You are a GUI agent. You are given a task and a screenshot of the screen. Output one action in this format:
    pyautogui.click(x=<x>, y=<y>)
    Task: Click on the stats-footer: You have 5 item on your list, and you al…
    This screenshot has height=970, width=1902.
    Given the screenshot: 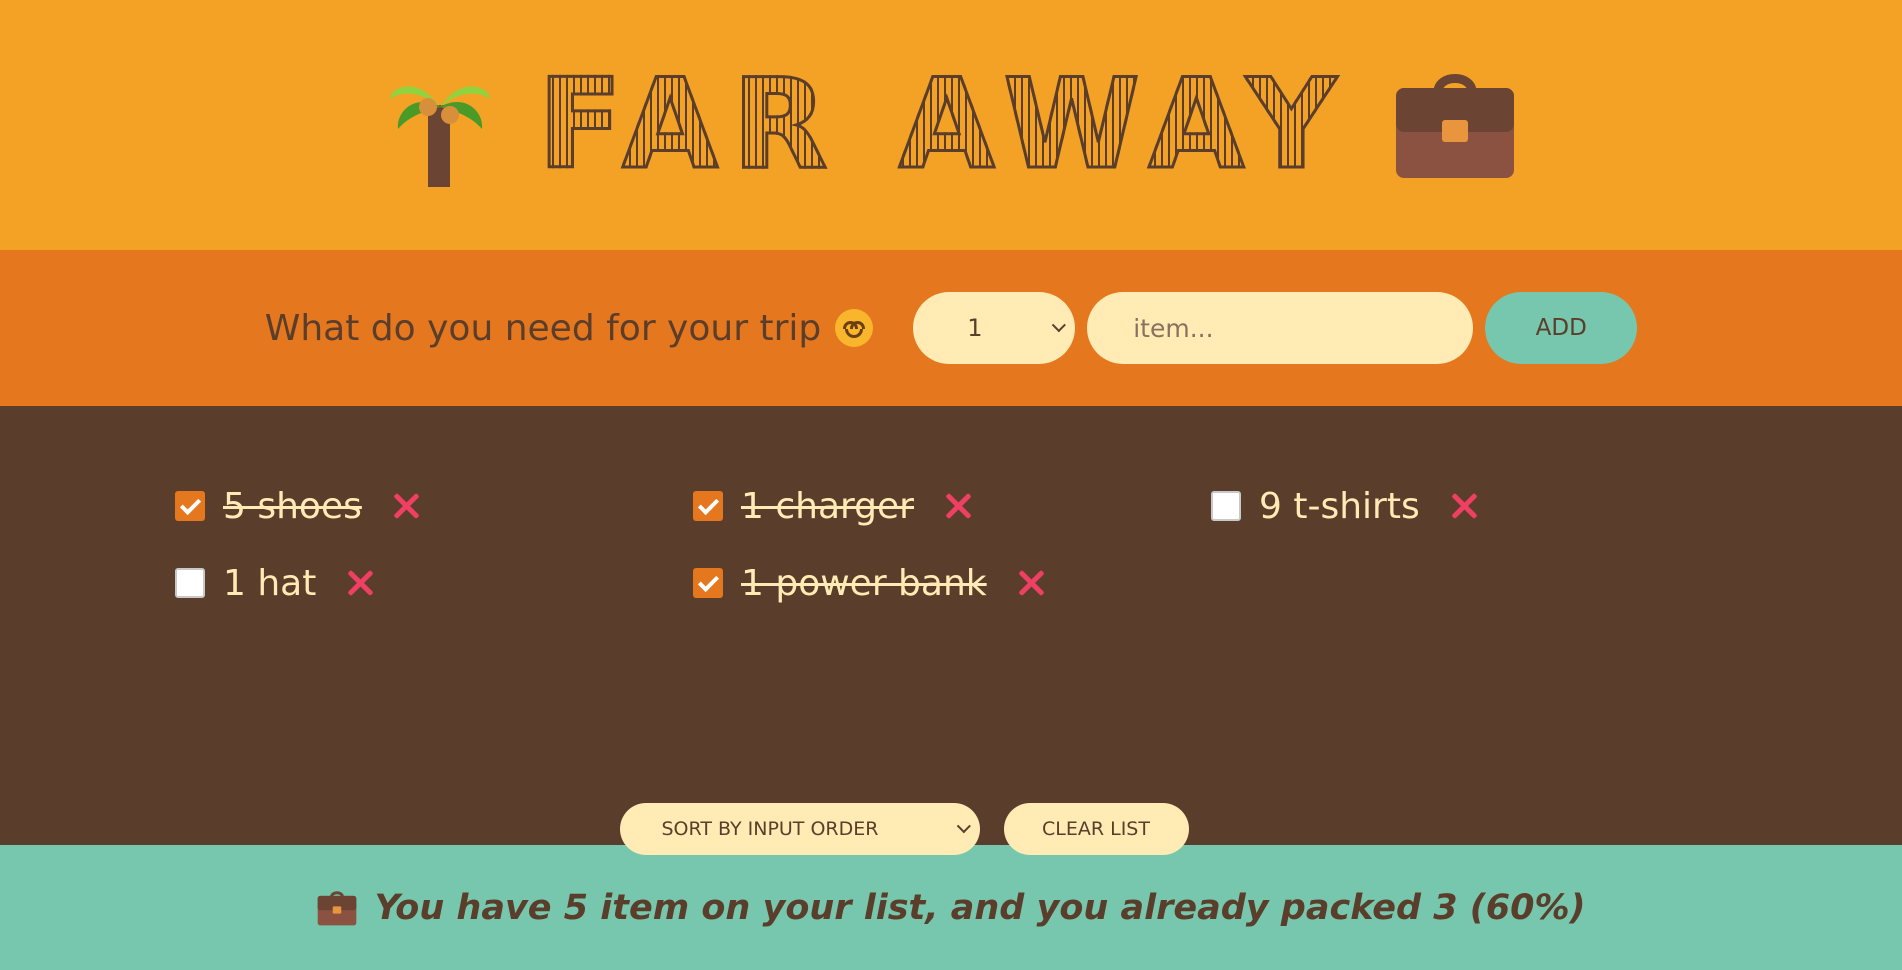 What is the action you would take?
    pyautogui.click(x=951, y=907)
    